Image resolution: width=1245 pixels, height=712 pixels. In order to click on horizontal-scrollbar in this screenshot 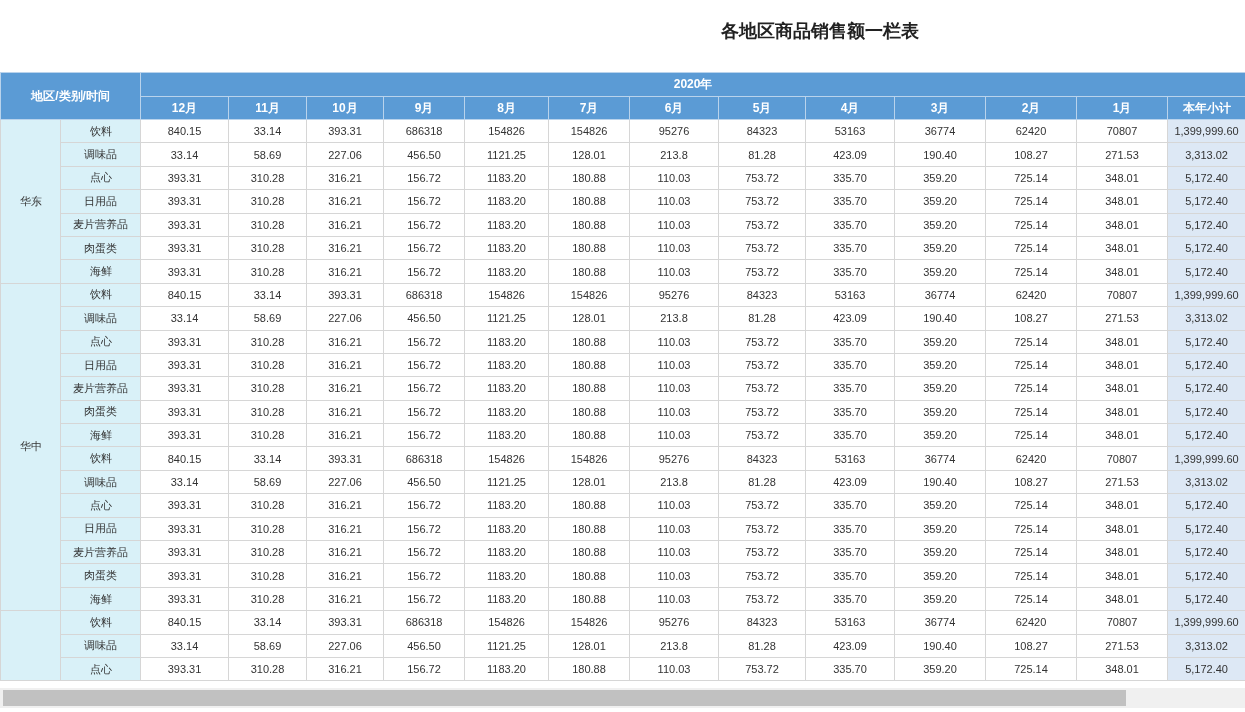, I will do `click(622, 698)`.